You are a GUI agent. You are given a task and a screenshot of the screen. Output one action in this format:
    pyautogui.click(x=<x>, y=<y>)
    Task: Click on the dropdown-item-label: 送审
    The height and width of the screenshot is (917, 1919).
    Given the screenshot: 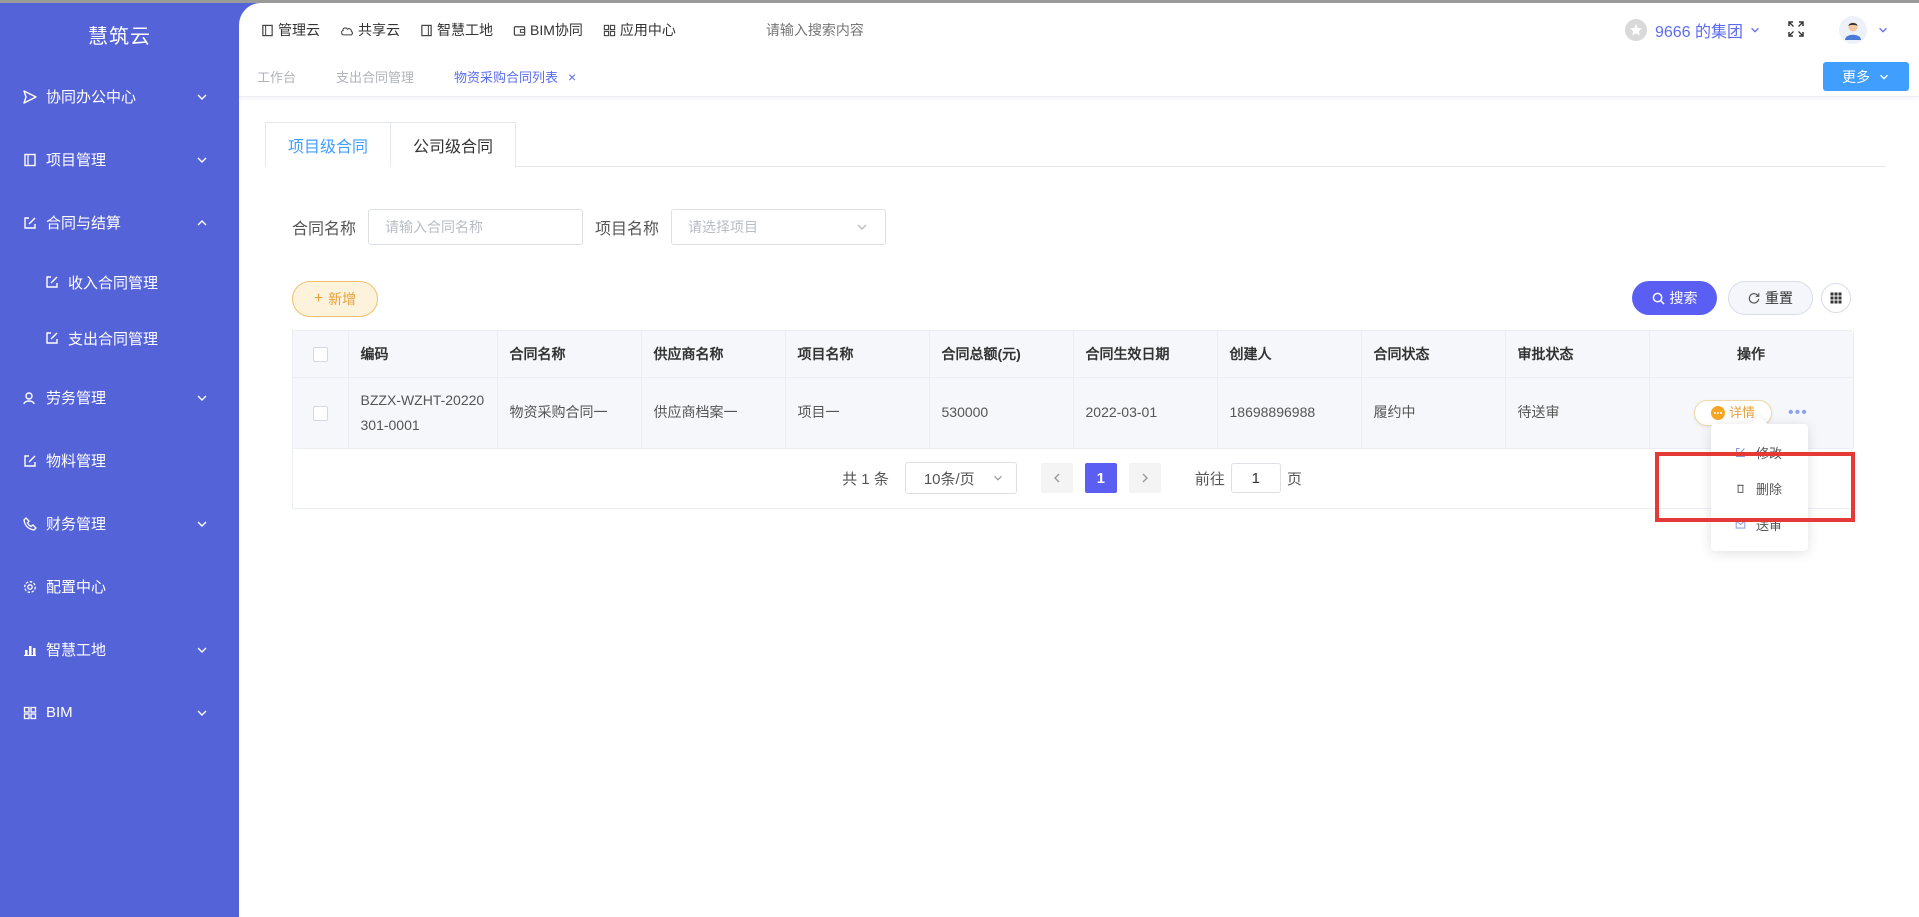 What is the action you would take?
    pyautogui.click(x=1769, y=525)
    